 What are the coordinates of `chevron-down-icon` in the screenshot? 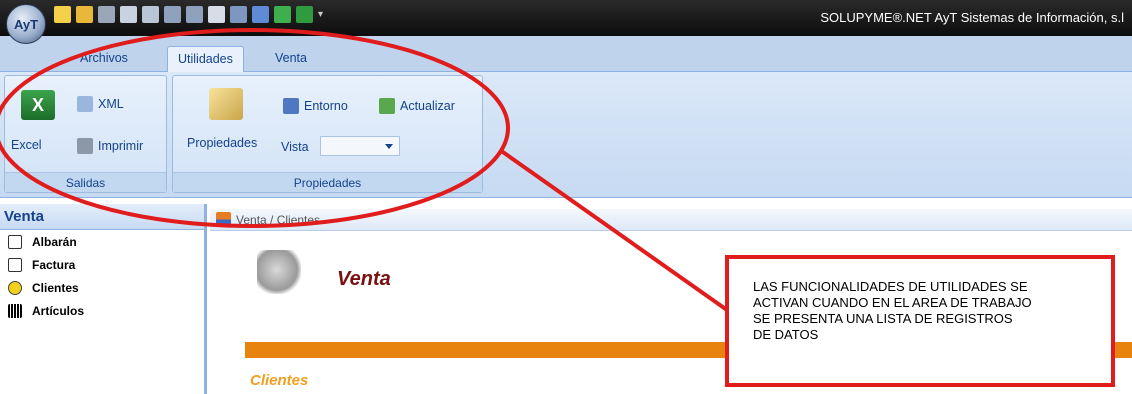 It's located at (389, 146).